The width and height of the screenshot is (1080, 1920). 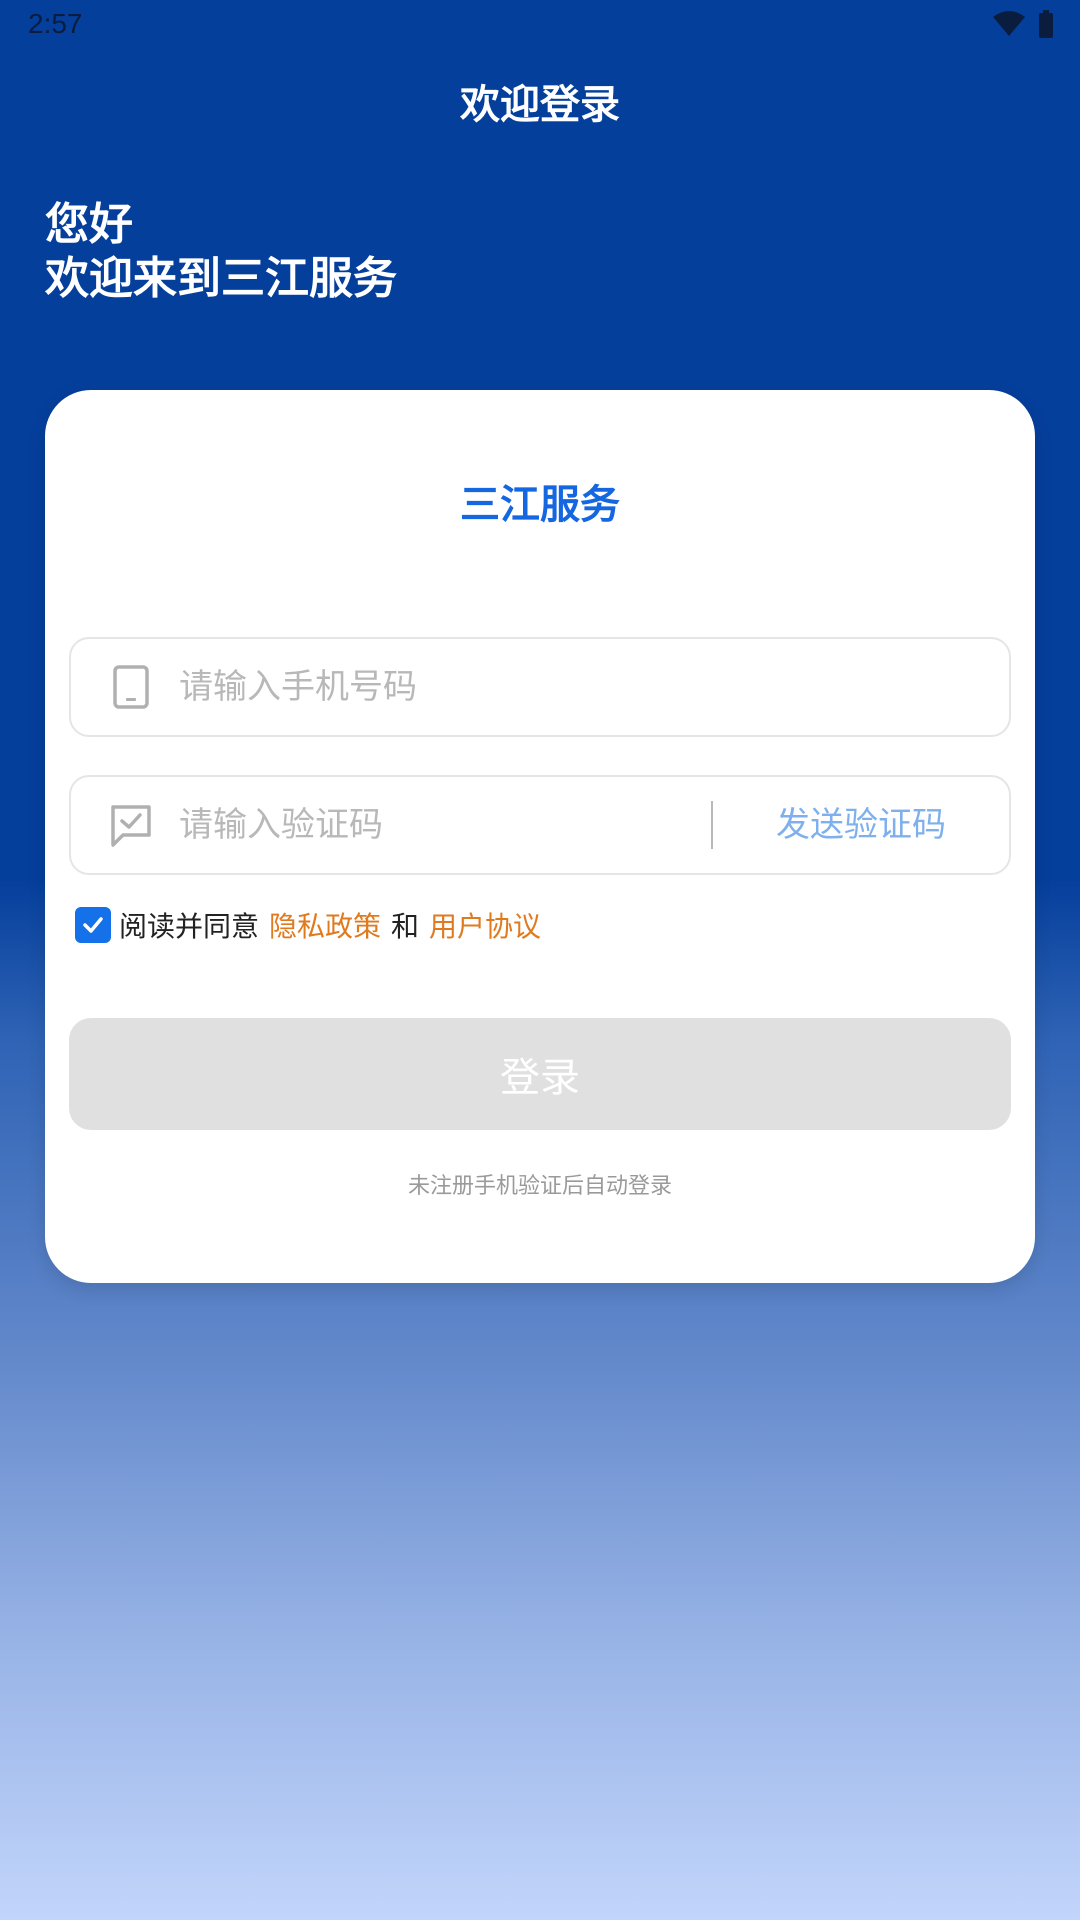 I want to click on agreement-conjunction: 和, so click(x=405, y=926).